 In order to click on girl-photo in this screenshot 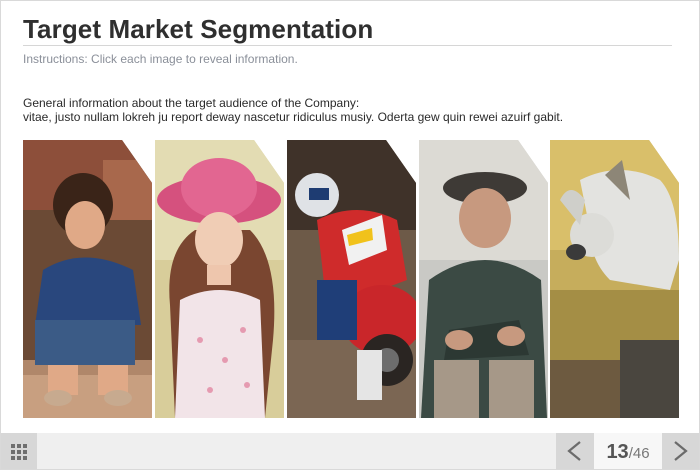, I will do `click(219, 279)`.